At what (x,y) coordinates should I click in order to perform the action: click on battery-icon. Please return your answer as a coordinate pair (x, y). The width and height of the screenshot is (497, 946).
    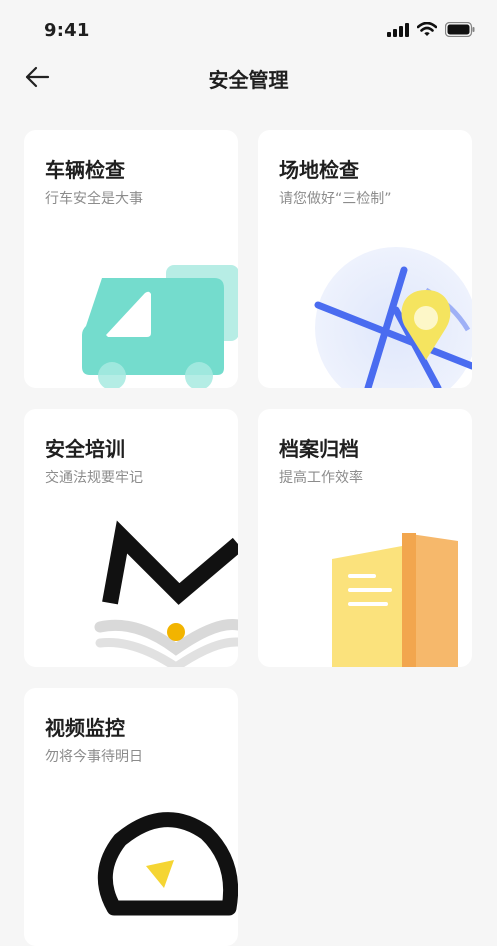
    Looking at the image, I should click on (460, 29).